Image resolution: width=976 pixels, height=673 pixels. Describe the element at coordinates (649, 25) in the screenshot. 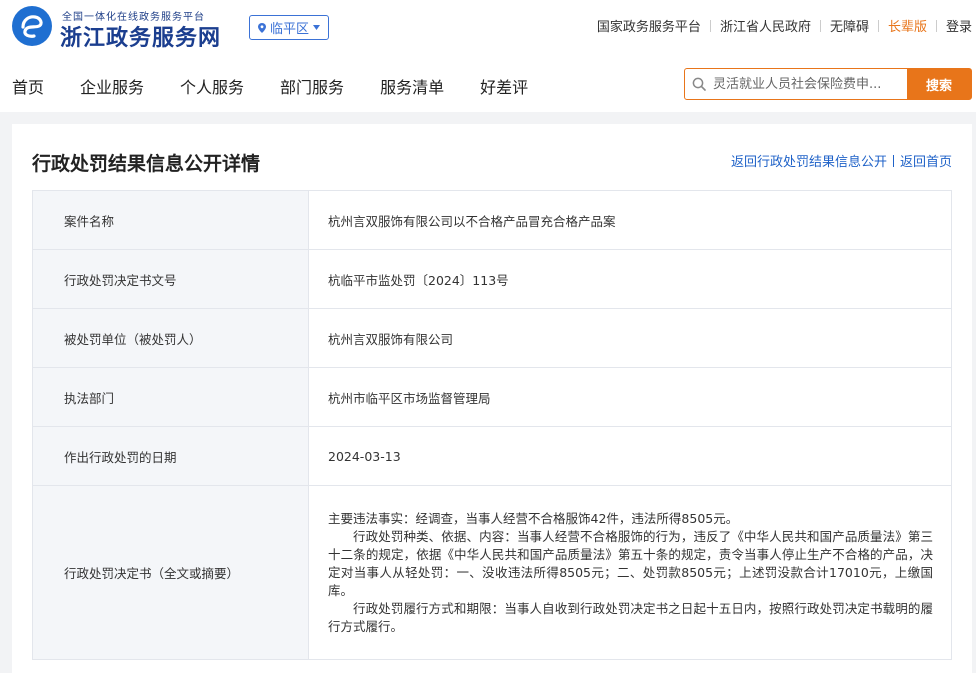

I see `link-national-platform: 国家政务服务平台` at that location.